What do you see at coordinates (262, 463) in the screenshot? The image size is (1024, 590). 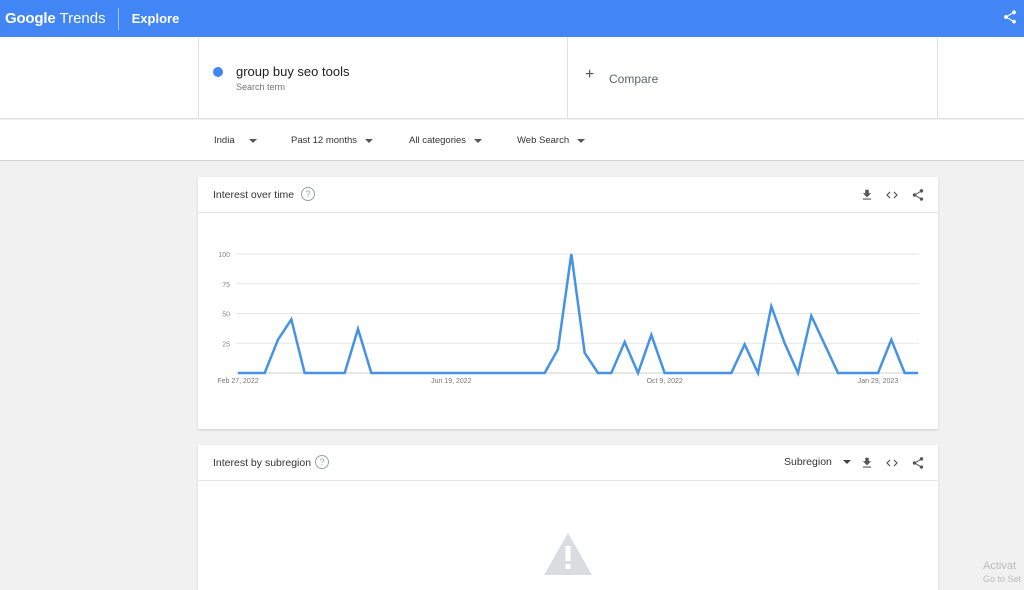 I see `card-title: Interest by subregion` at bounding box center [262, 463].